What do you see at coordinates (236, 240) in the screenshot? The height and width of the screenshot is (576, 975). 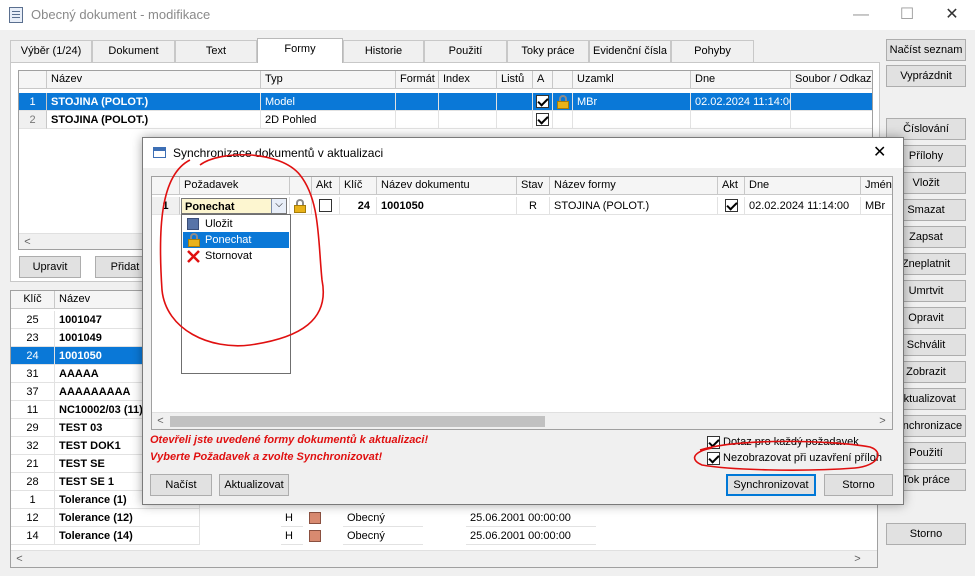 I see `option-ponechat: Ponechat` at bounding box center [236, 240].